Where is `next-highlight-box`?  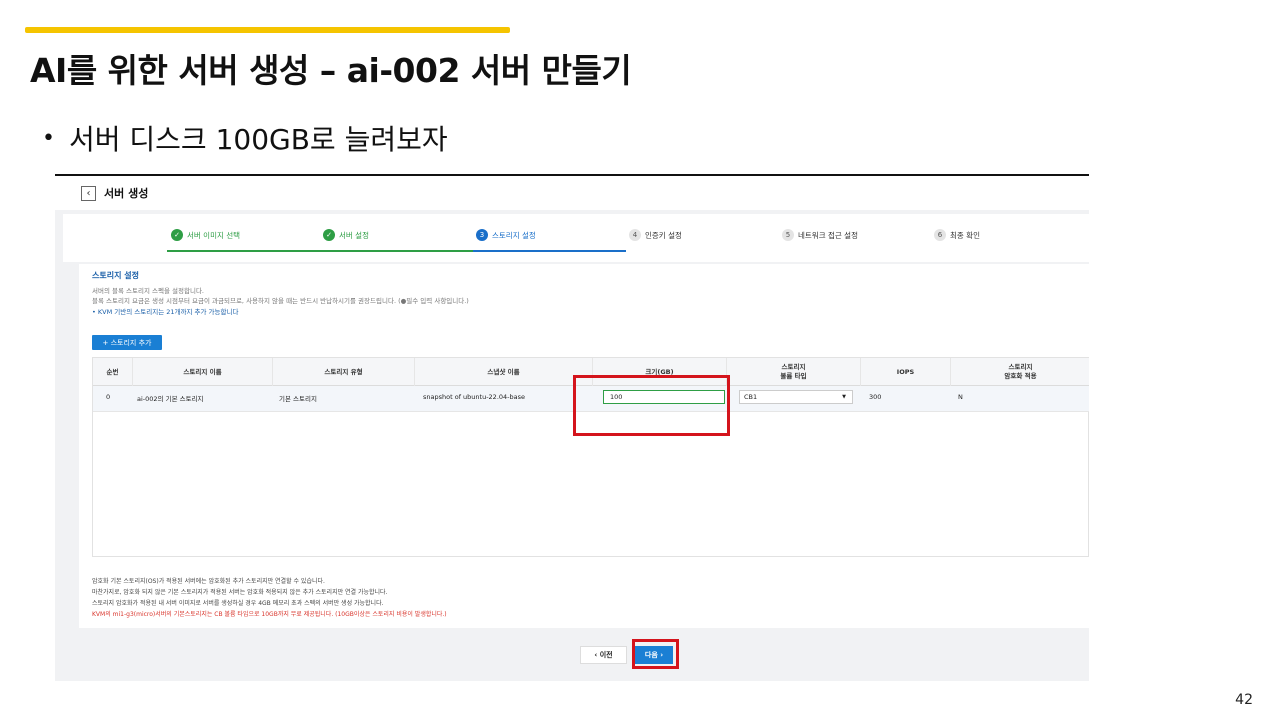
next-highlight-box is located at coordinates (655, 654).